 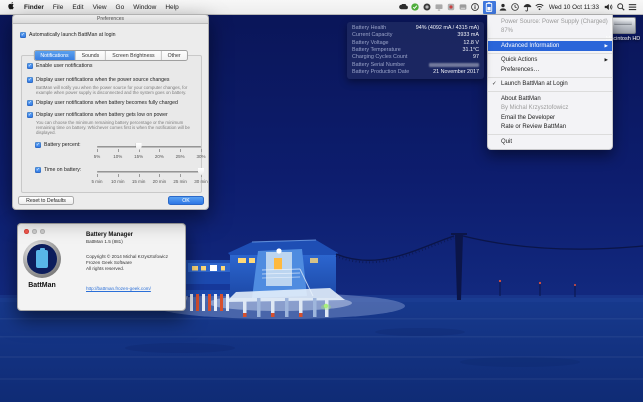 I want to click on percent-tick-30: 30%, so click(x=201, y=156).